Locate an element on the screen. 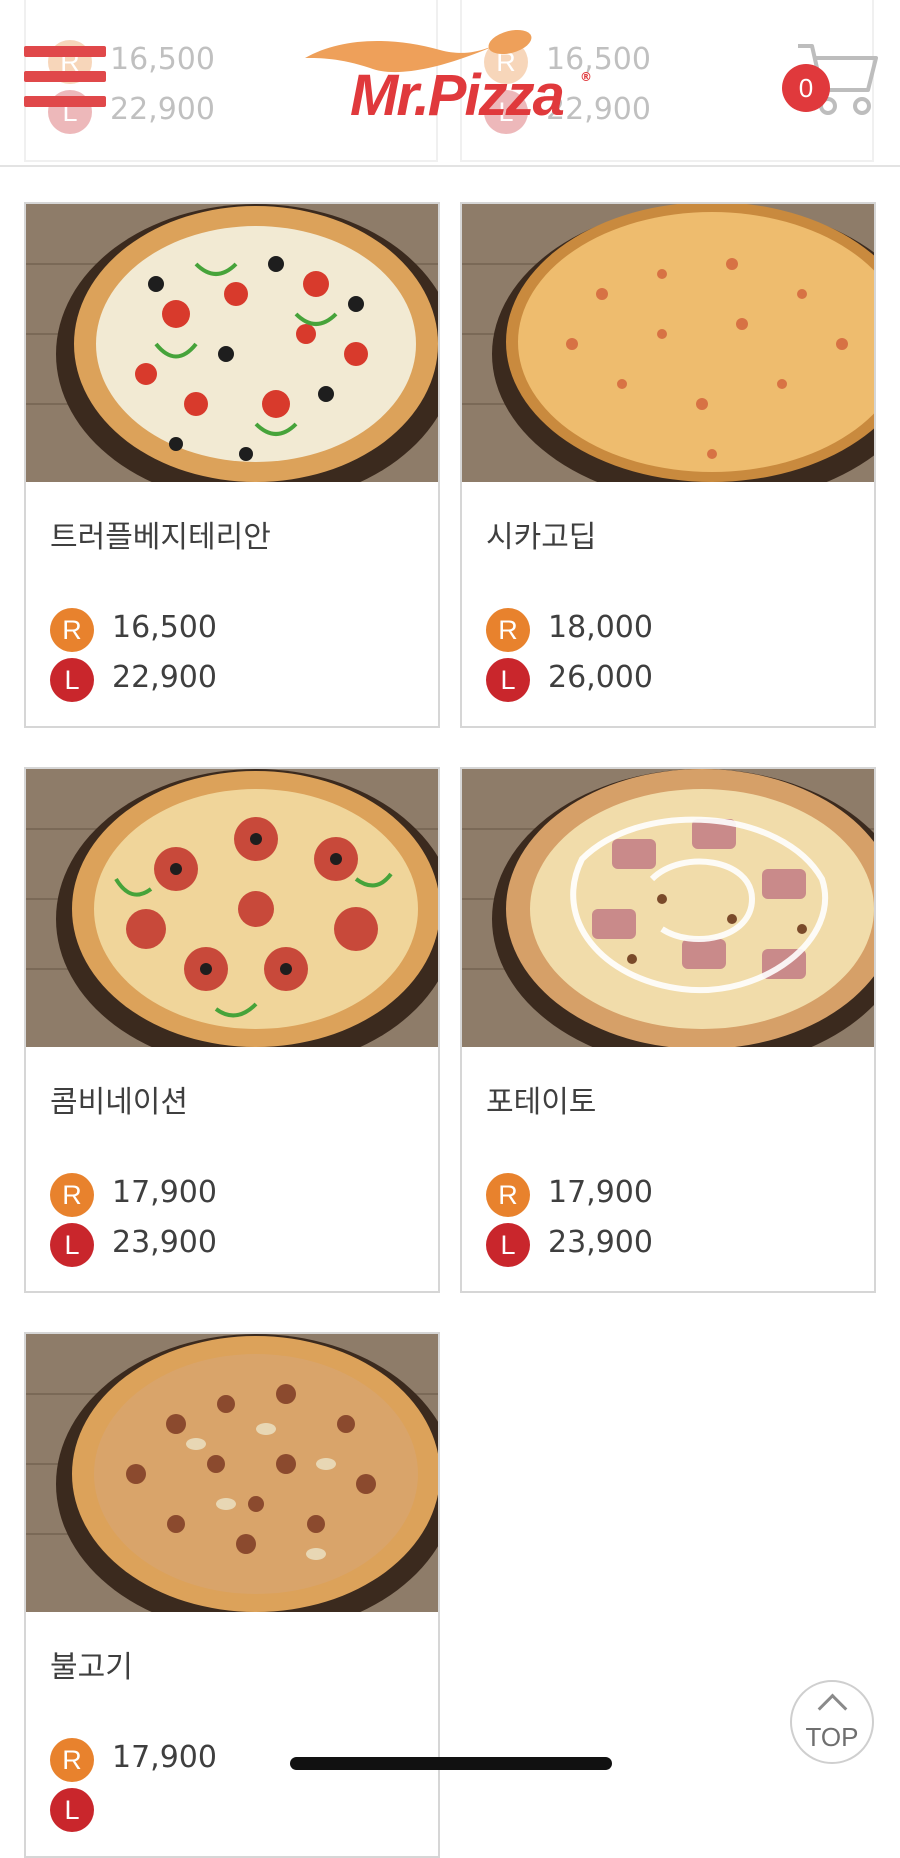 This screenshot has height=1858, width=900. product-name: 포테이토 is located at coordinates (541, 1102).